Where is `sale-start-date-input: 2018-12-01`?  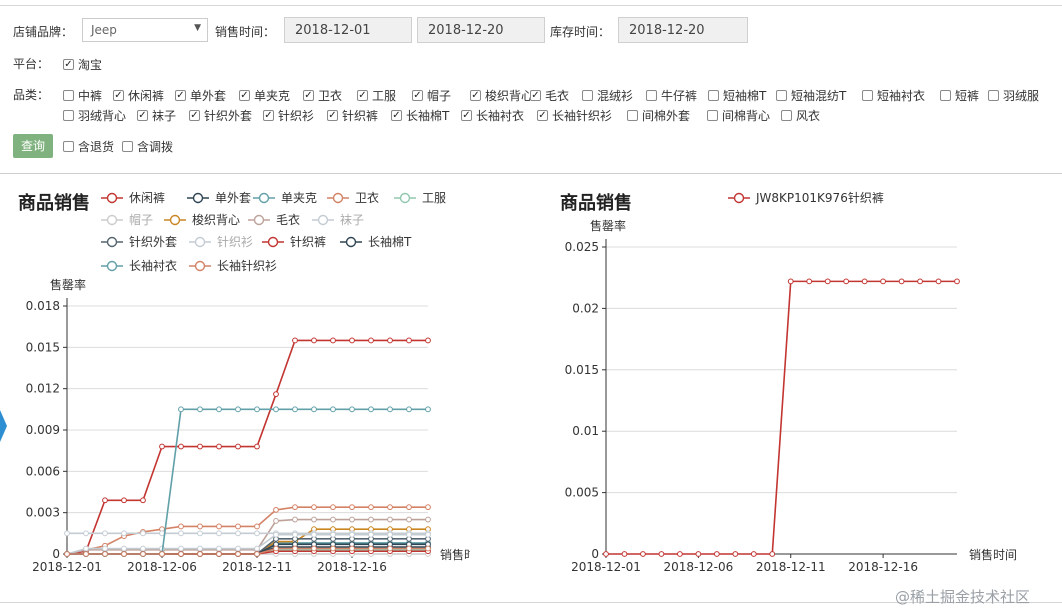 sale-start-date-input: 2018-12-01 is located at coordinates (348, 30).